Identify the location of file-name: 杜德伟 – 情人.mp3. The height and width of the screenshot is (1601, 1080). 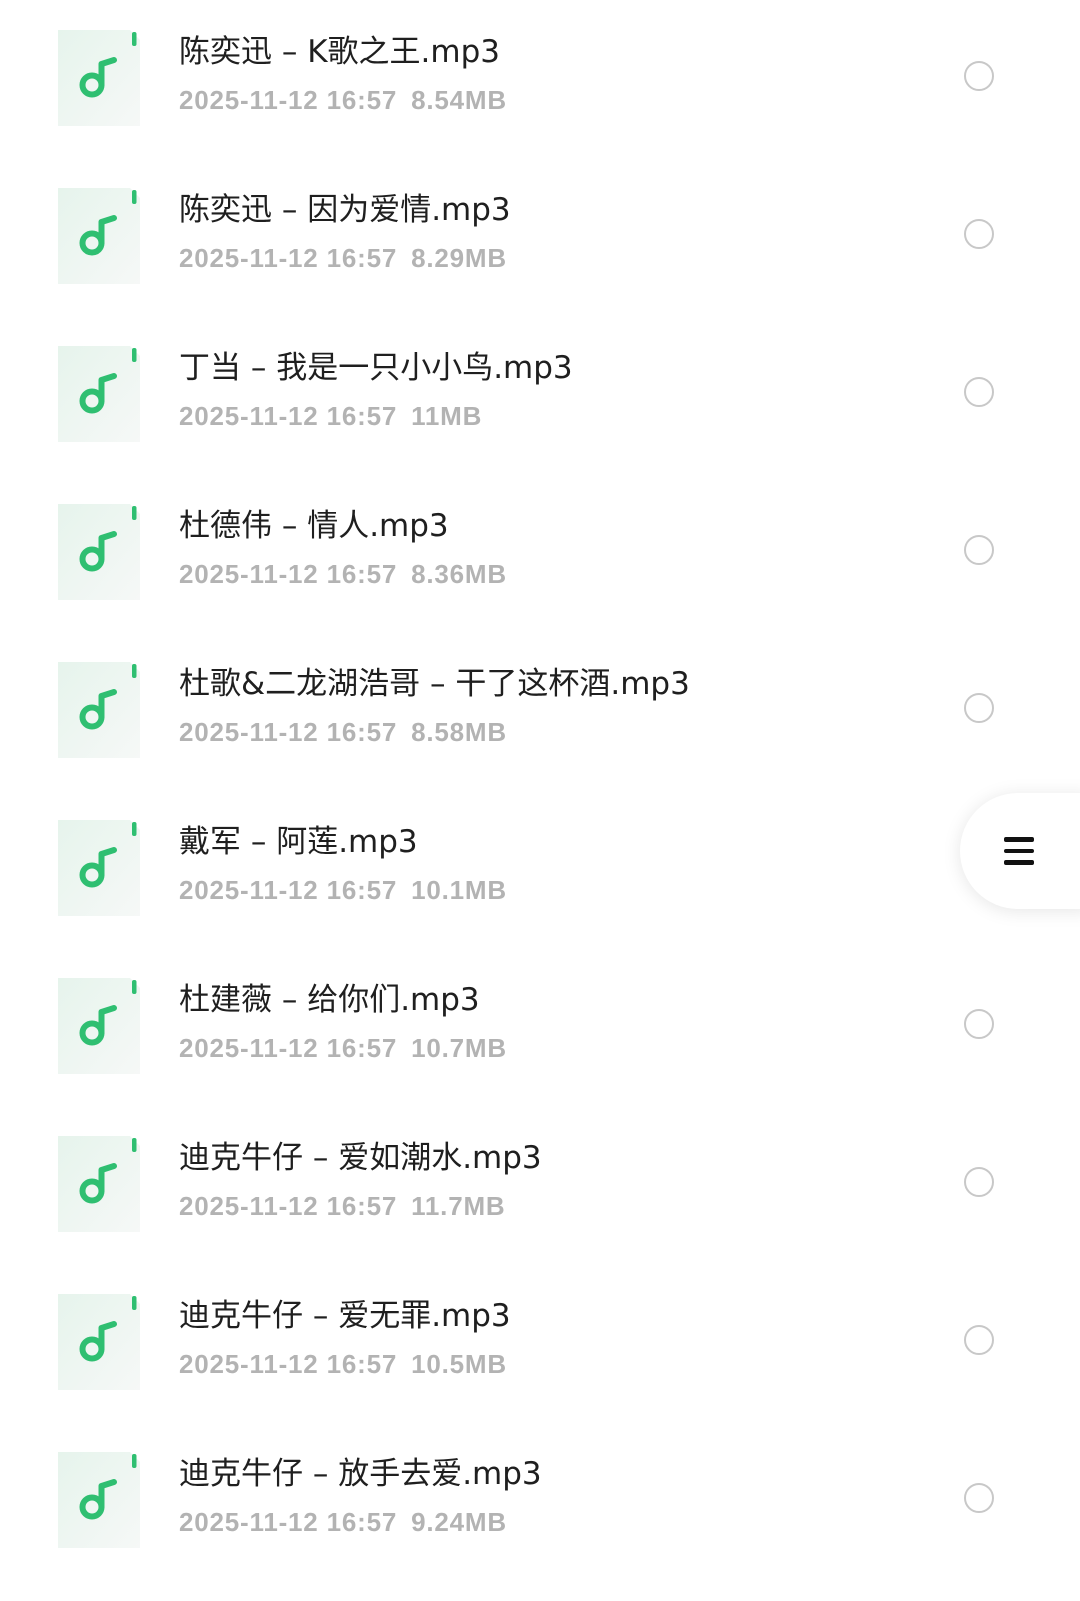
(314, 526).